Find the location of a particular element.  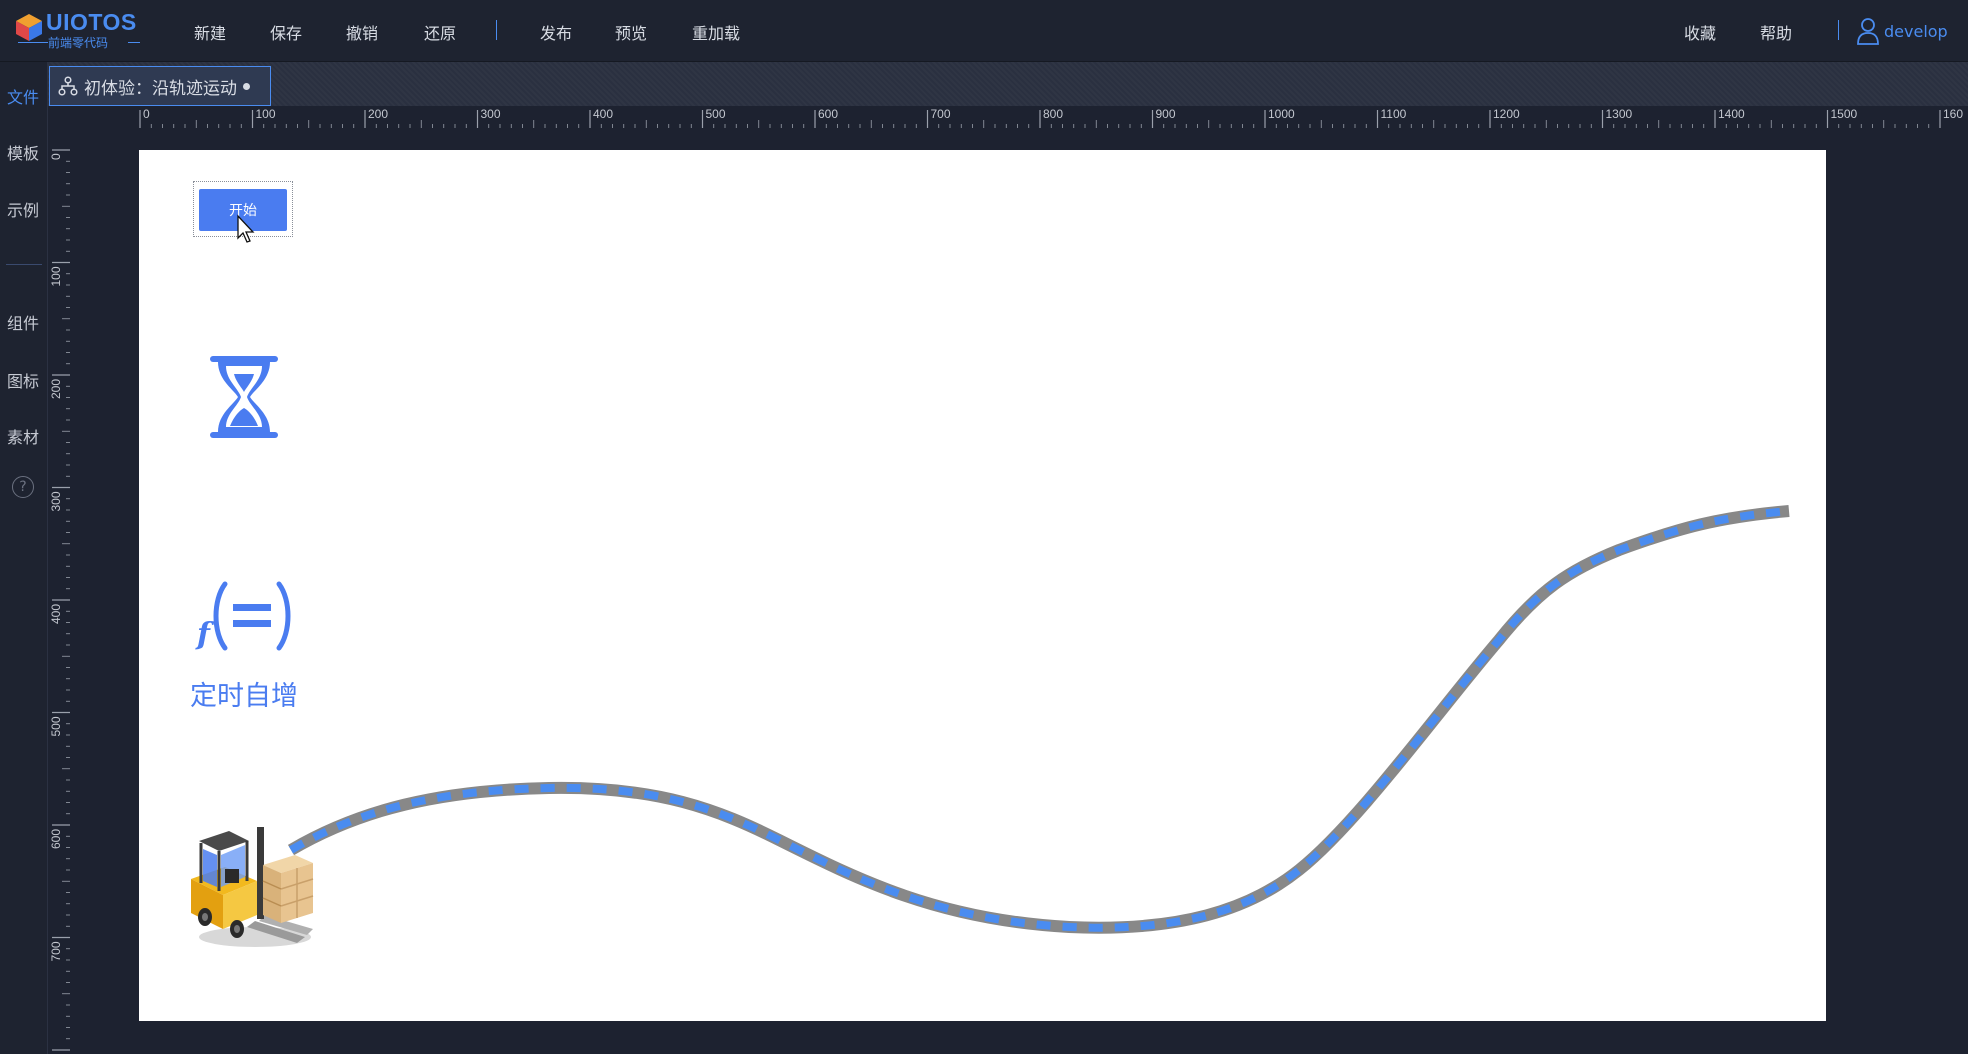

menu-help-button: 帮助 is located at coordinates (1776, 32).